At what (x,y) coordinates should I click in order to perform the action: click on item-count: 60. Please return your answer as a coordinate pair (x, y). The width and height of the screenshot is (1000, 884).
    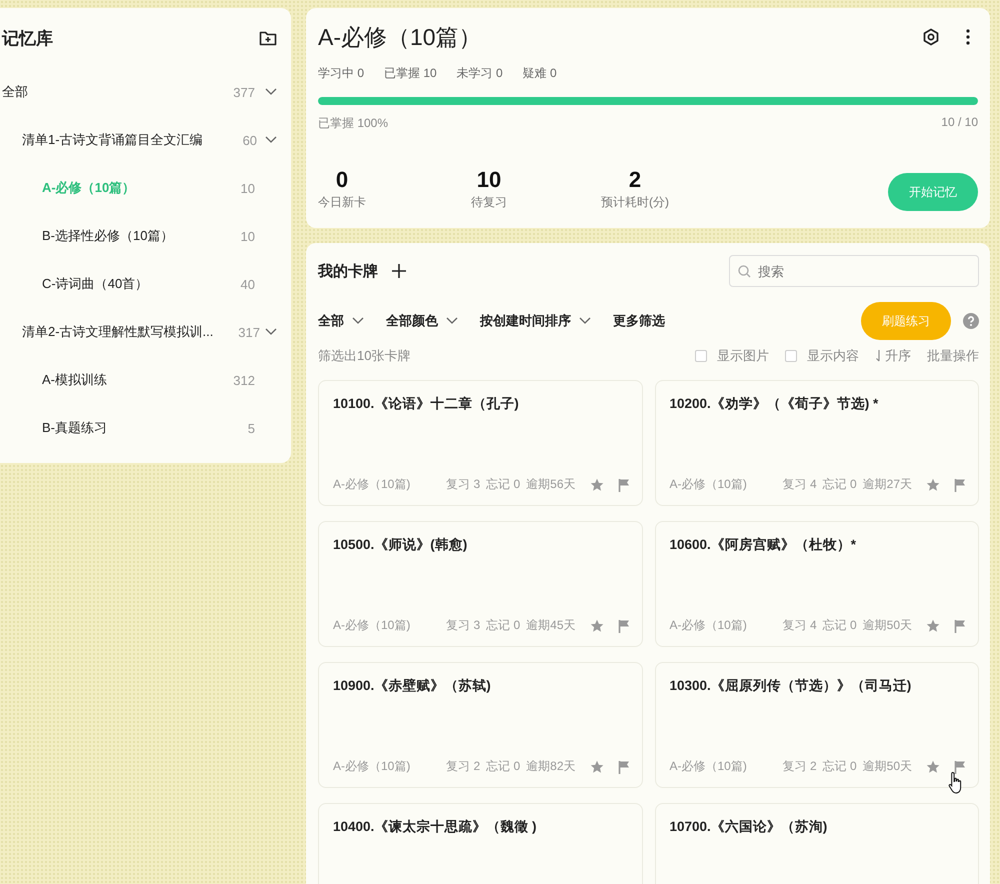
    Looking at the image, I should click on (250, 140).